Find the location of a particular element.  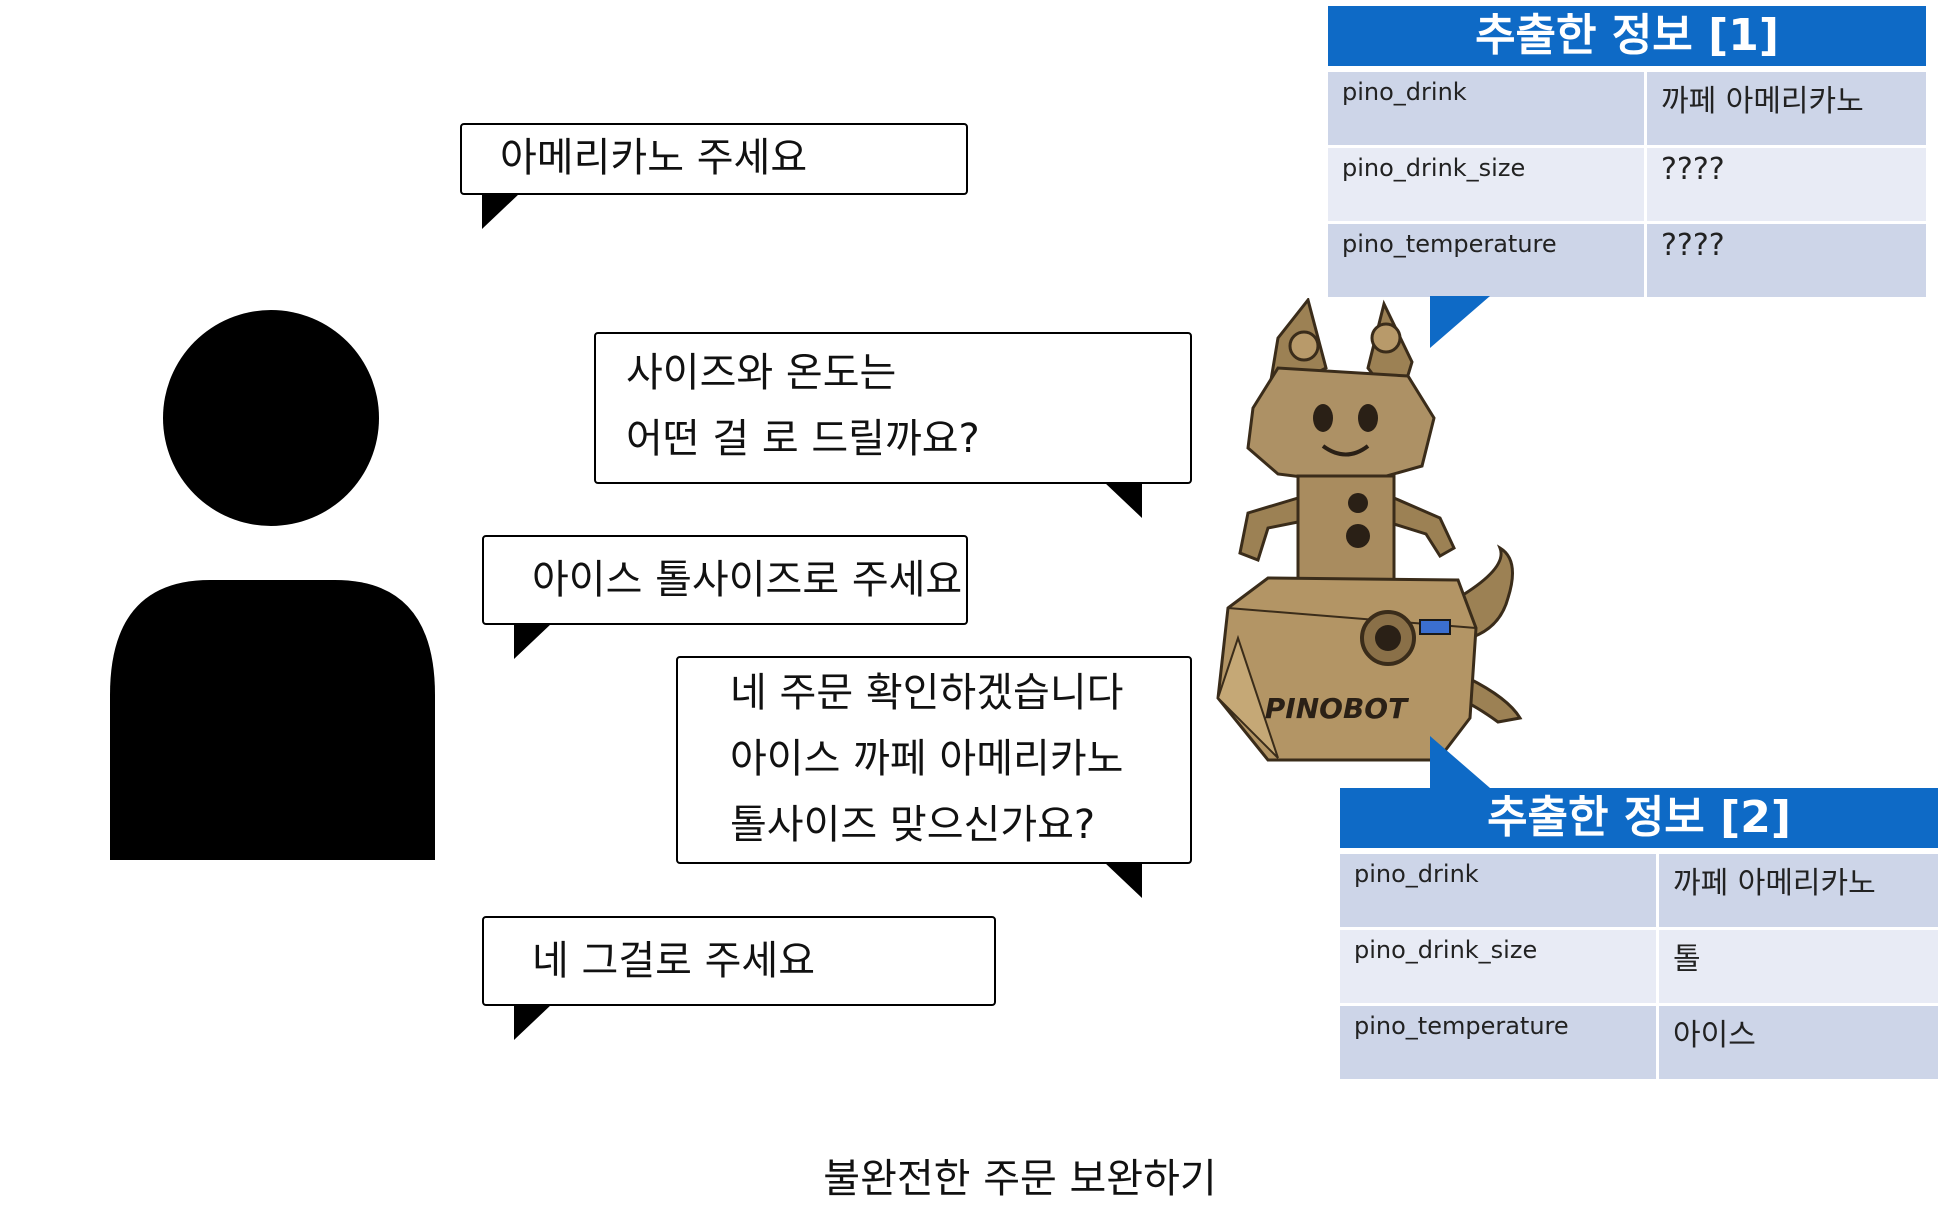

info-table-title: 추출한 정보 [1] is located at coordinates (1627, 36).